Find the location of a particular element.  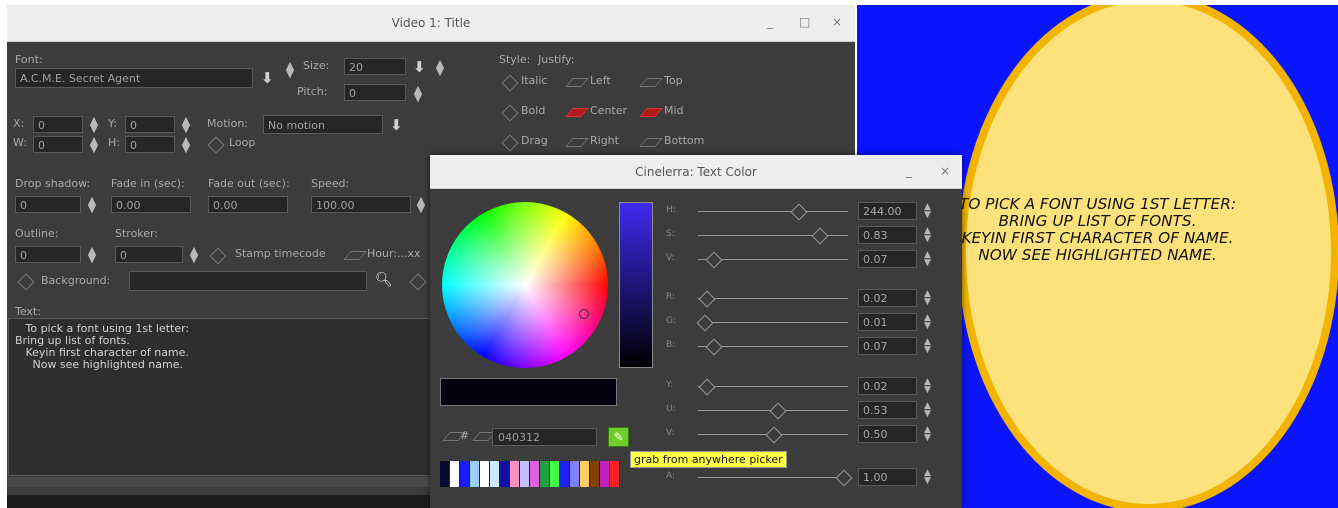

font-dropdown-icon: ⬇ is located at coordinates (267, 78).